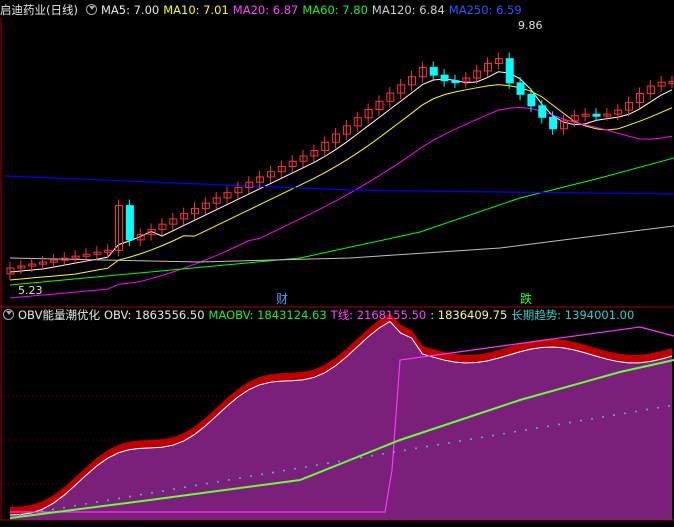  I want to click on ma20-value: MA20: 6.87, so click(265, 10).